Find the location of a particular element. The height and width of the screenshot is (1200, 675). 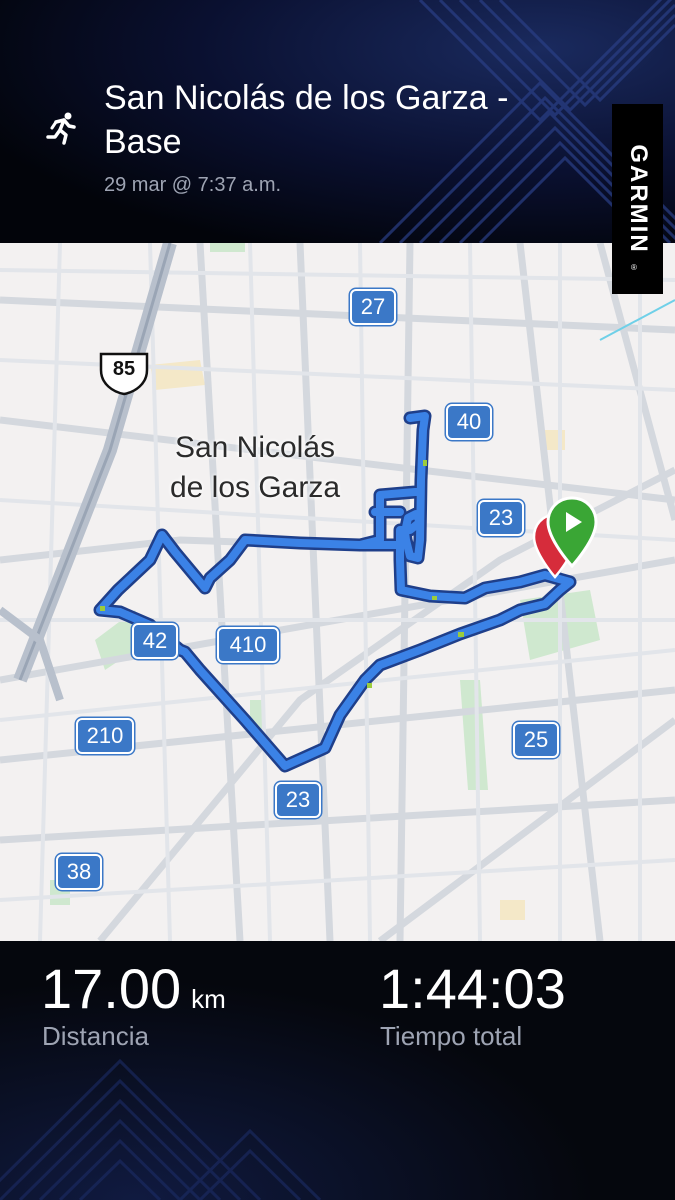

garmin-logo: GARMIN ® is located at coordinates (637, 199).